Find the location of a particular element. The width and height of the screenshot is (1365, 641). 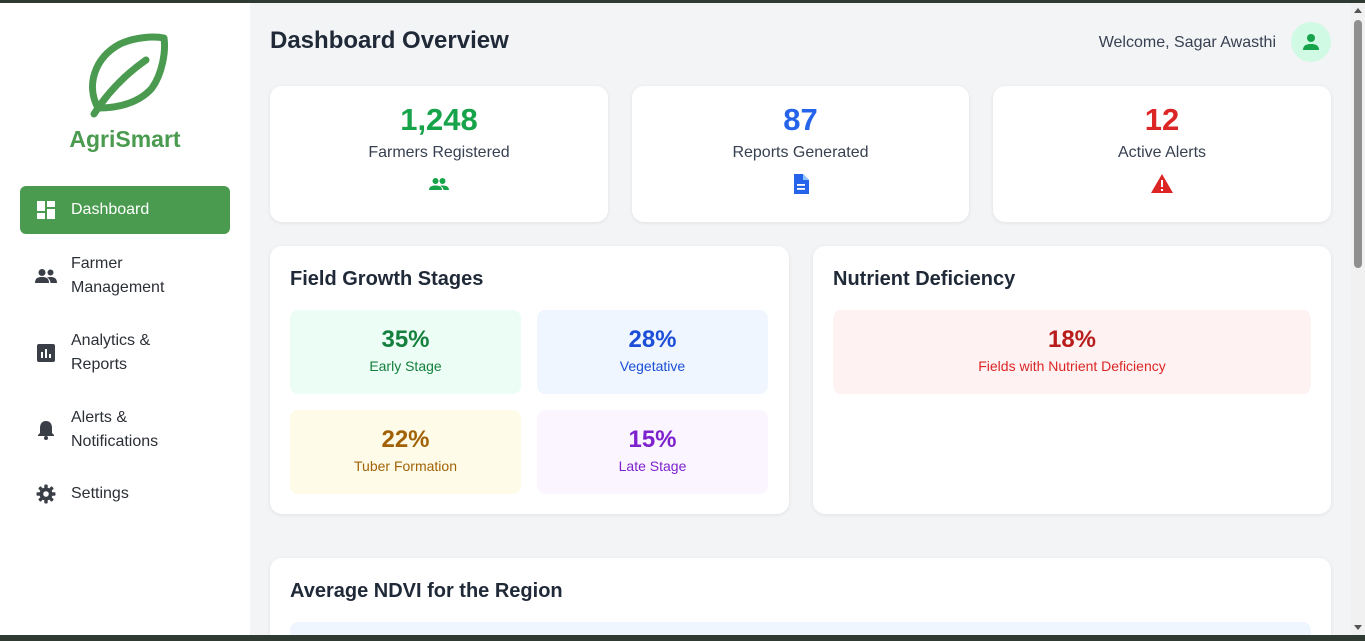

welcome-text: Welcome, Sagar Awasthi is located at coordinates (1187, 42).